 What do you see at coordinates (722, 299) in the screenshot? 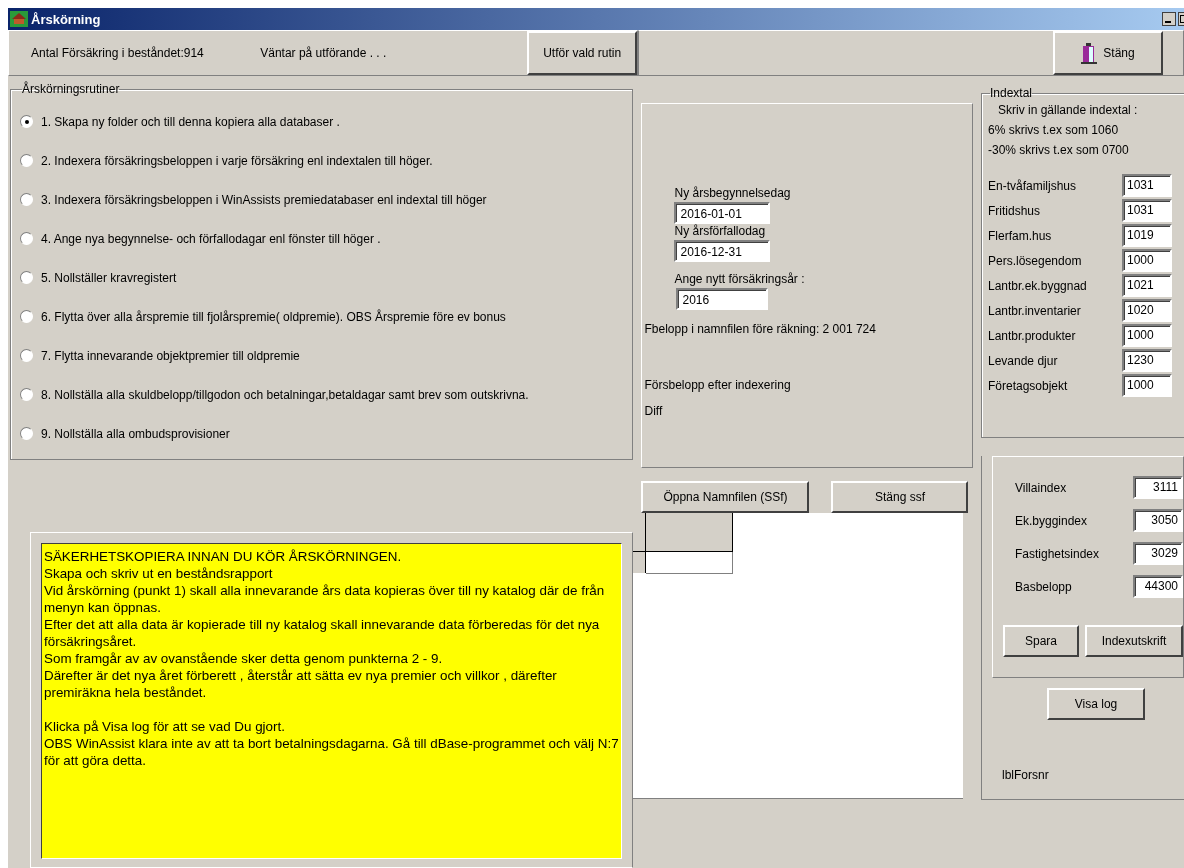
I see `input-field: 2016` at bounding box center [722, 299].